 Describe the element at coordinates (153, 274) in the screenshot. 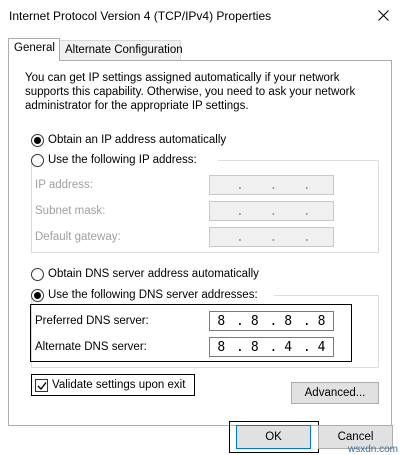

I see `radio-label: Obtain DNS server address automatically` at that location.